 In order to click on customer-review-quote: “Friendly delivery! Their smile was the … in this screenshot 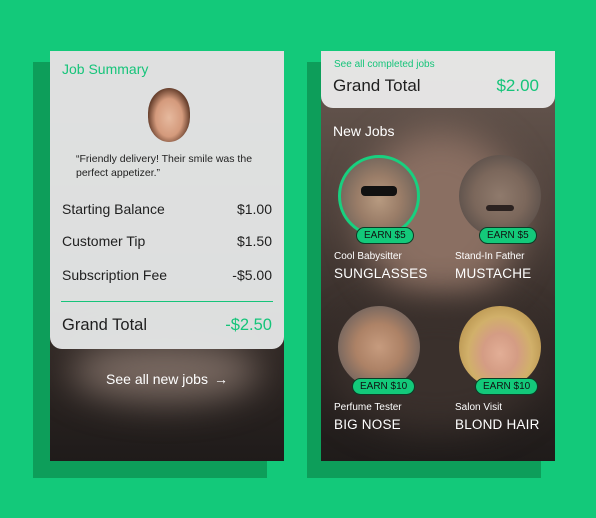, I will do `click(164, 166)`.